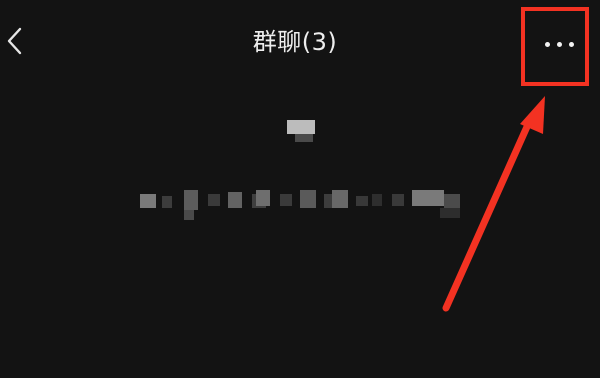 The image size is (600, 378). What do you see at coordinates (295, 42) in the screenshot?
I see `page-title: 群聊(3)` at bounding box center [295, 42].